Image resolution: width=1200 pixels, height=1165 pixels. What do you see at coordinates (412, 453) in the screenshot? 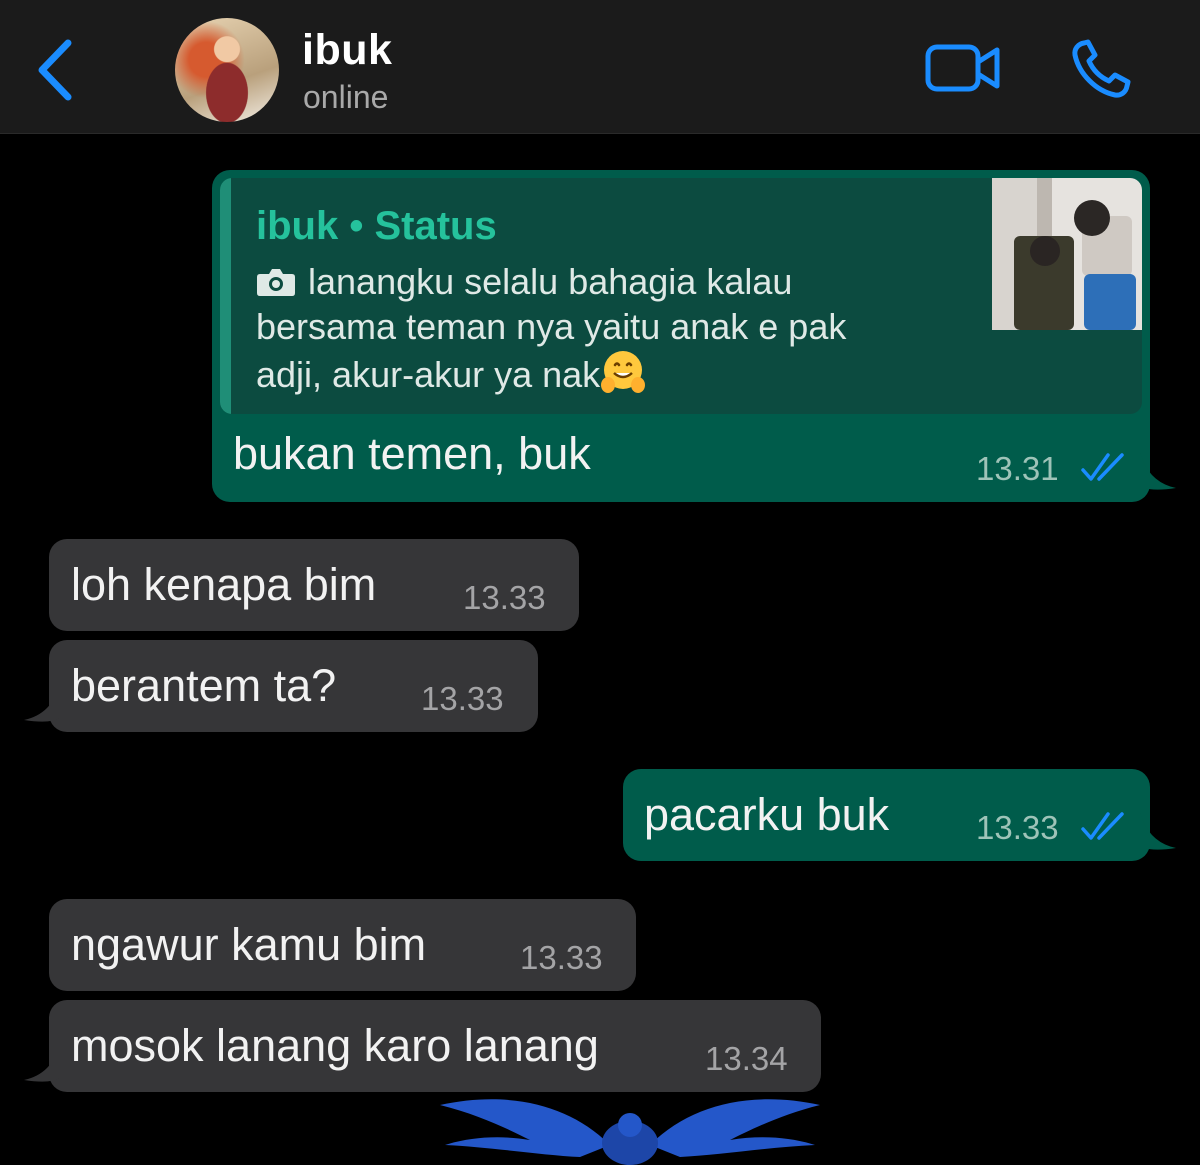
I see `message-text: bukan temen, buk` at bounding box center [412, 453].